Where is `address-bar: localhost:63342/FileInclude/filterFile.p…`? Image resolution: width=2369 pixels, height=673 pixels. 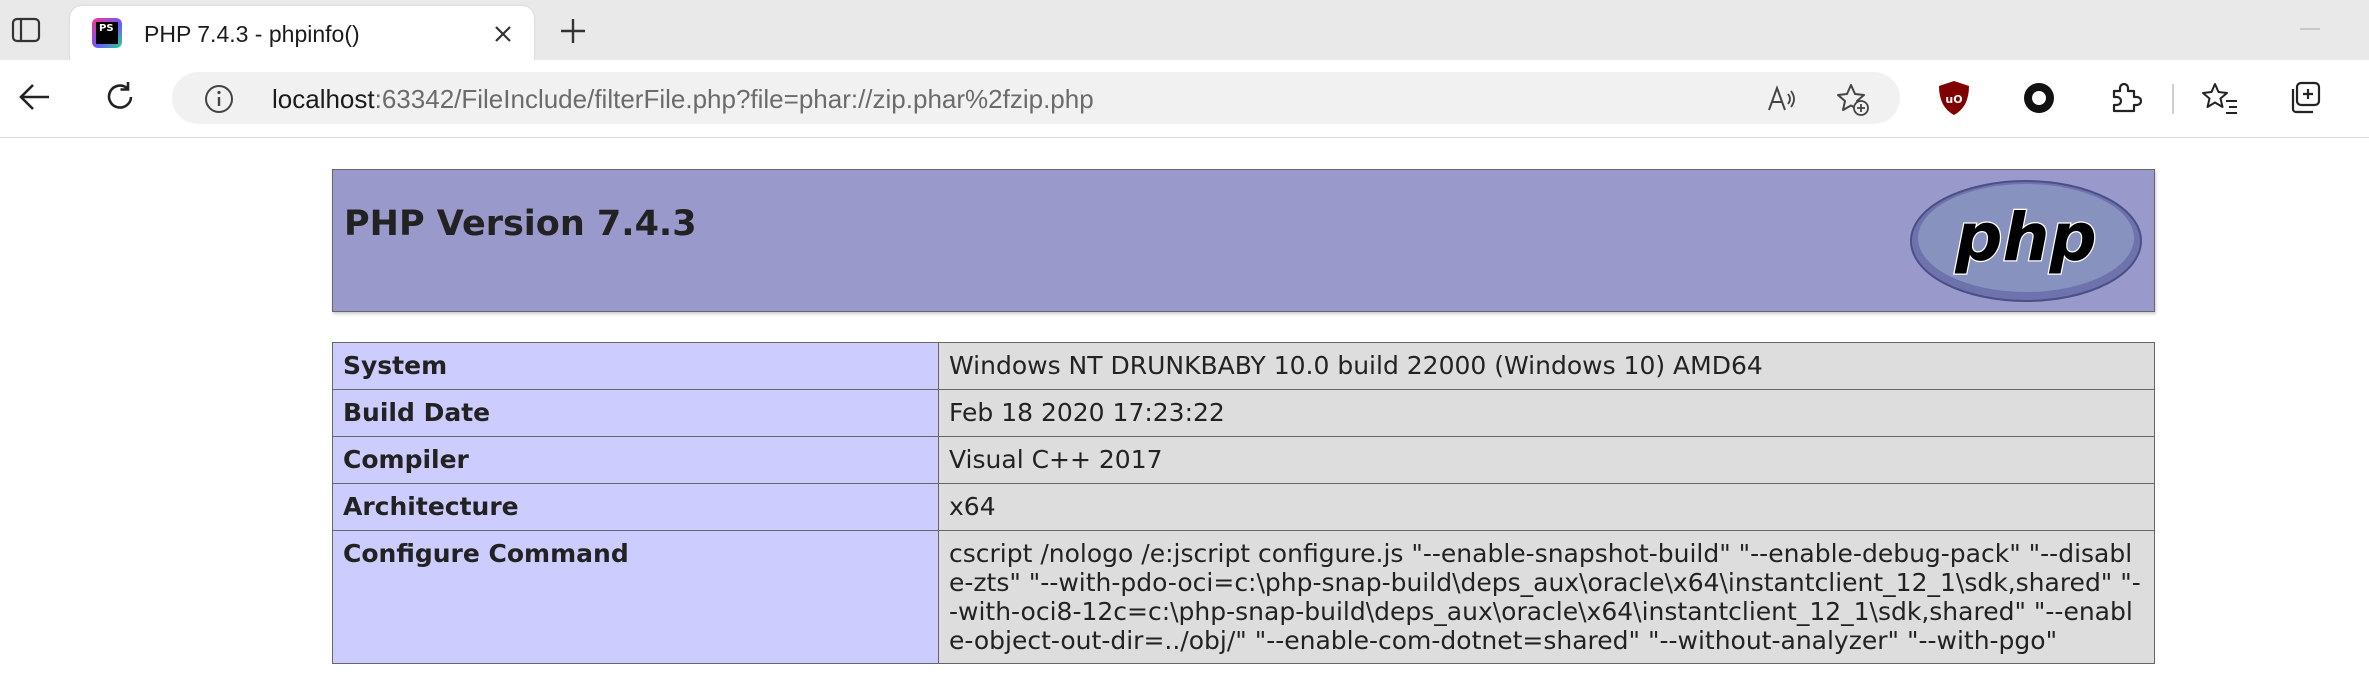
address-bar: localhost:63342/FileInclude/filterFile.p… is located at coordinates (1036, 98).